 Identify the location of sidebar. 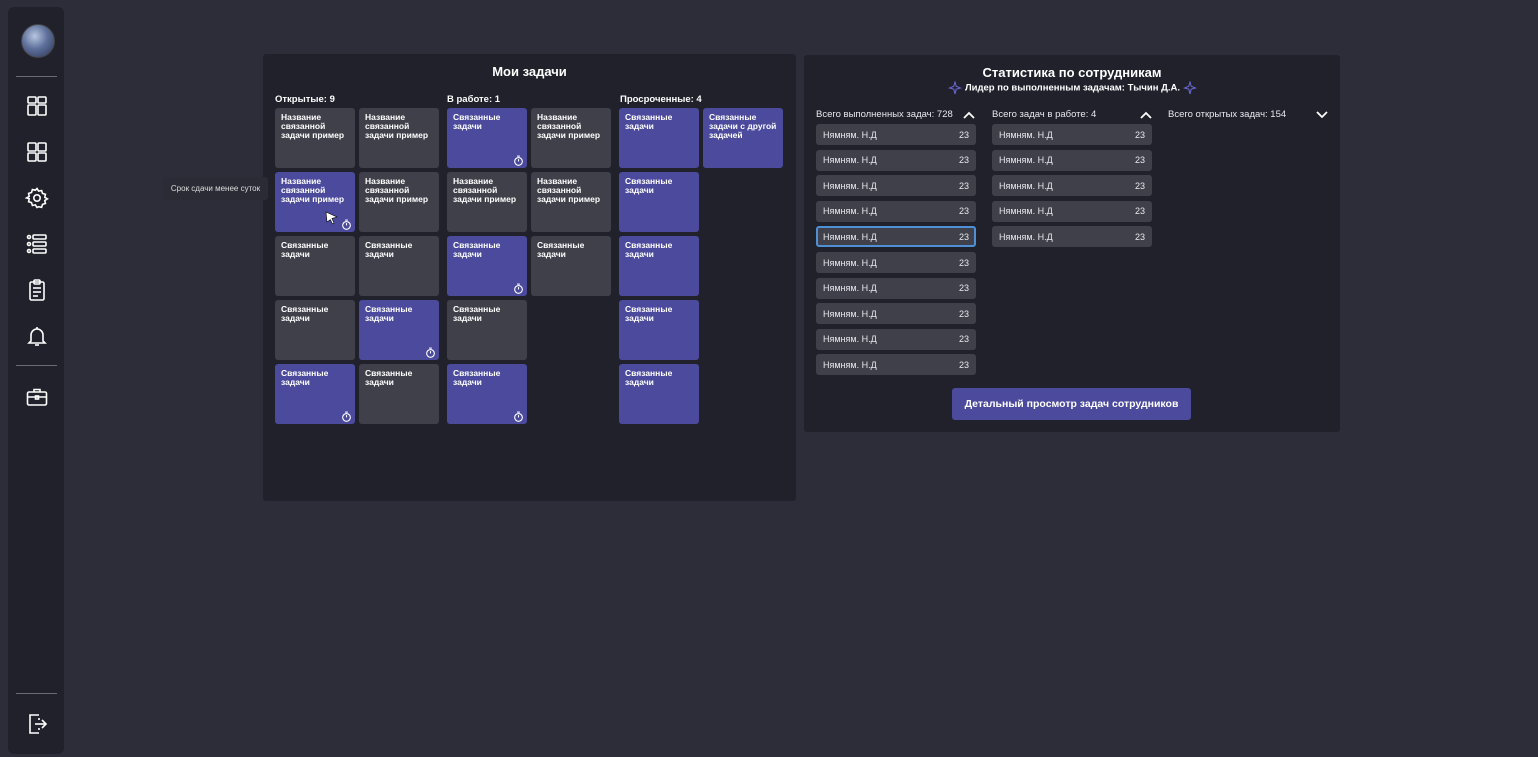
(36, 380).